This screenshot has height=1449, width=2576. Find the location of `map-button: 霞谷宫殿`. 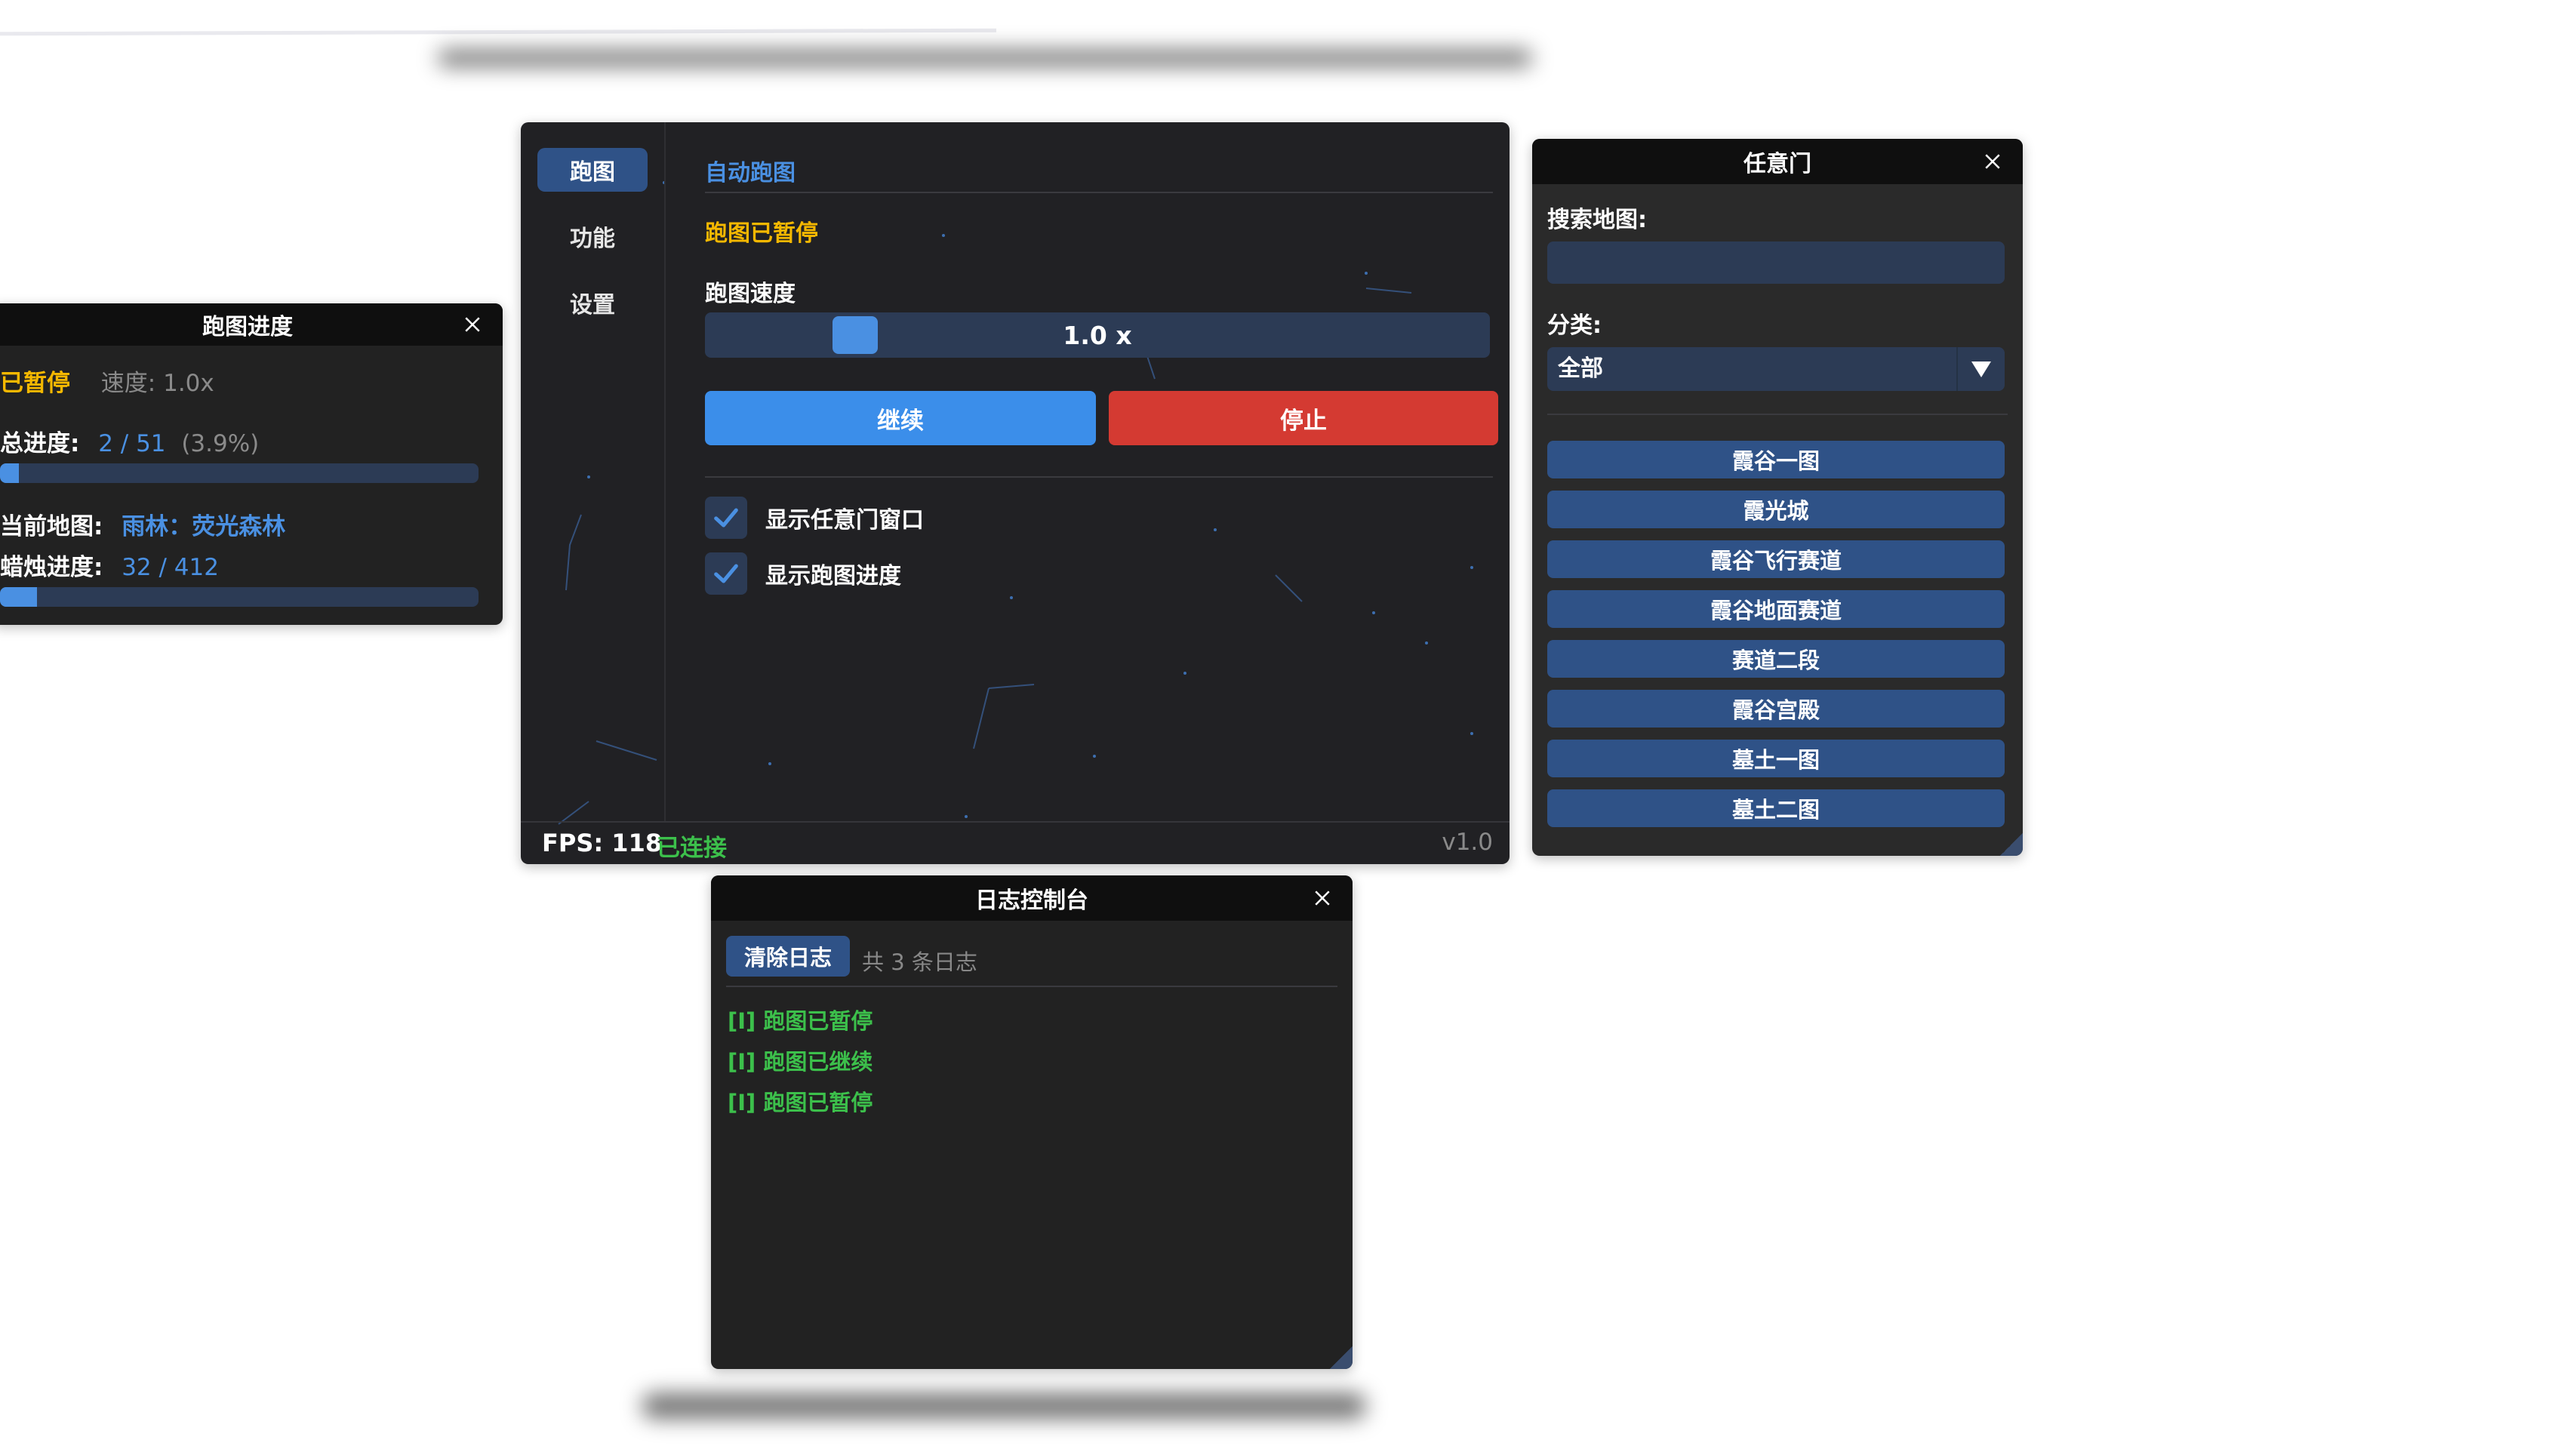

map-button: 霞谷宫殿 is located at coordinates (1776, 709).